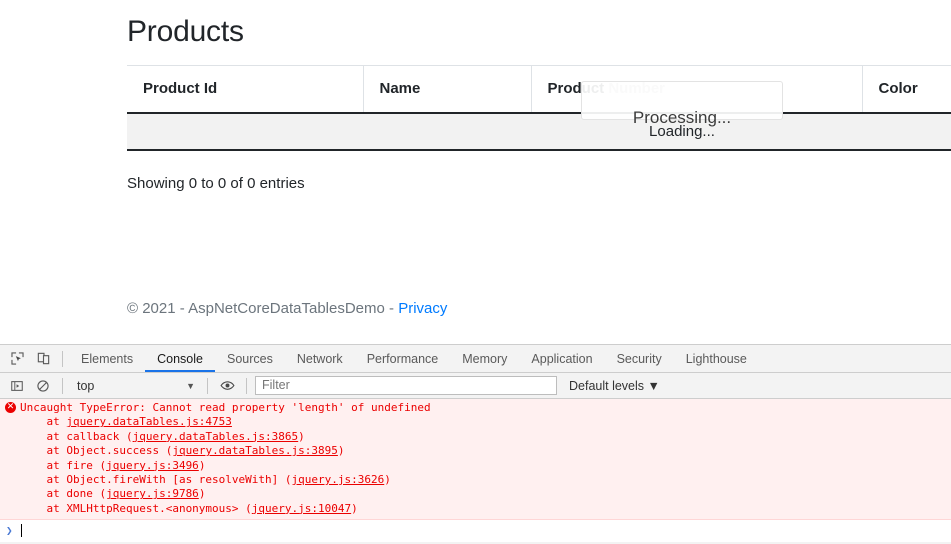 The image size is (951, 544). What do you see at coordinates (62, 385) in the screenshot?
I see `console-toolbar-divider` at bounding box center [62, 385].